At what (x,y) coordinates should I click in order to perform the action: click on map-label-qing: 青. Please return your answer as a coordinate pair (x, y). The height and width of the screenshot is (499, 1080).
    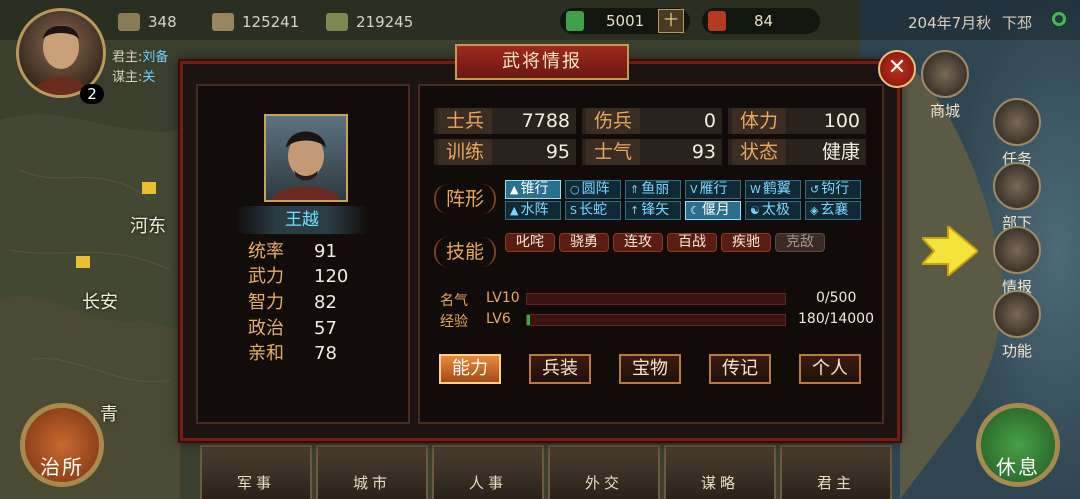
    Looking at the image, I should click on (109, 413).